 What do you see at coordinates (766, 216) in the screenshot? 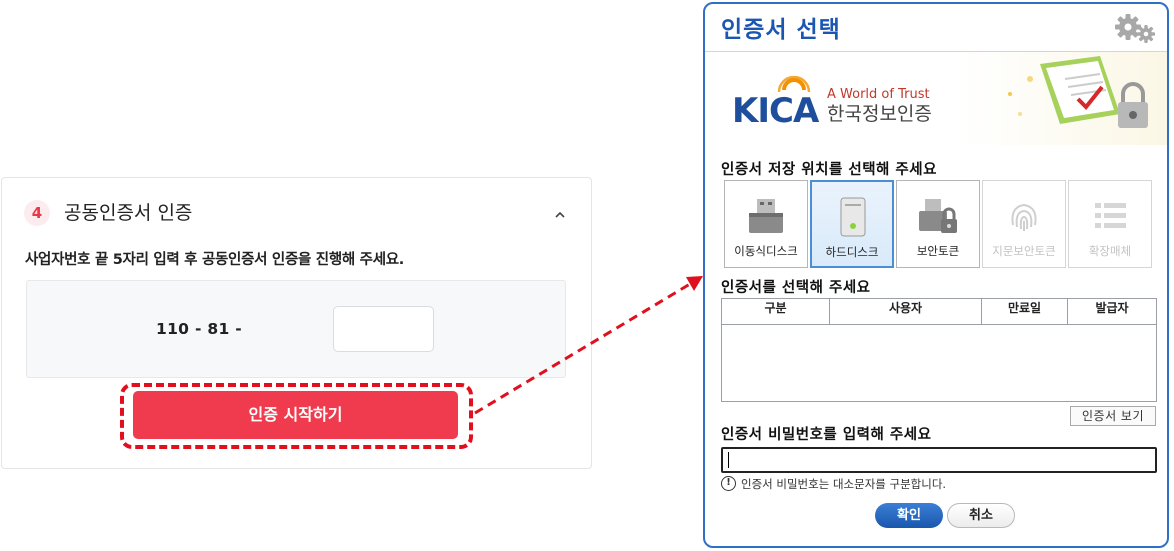
I see `usb-drive-icon` at bounding box center [766, 216].